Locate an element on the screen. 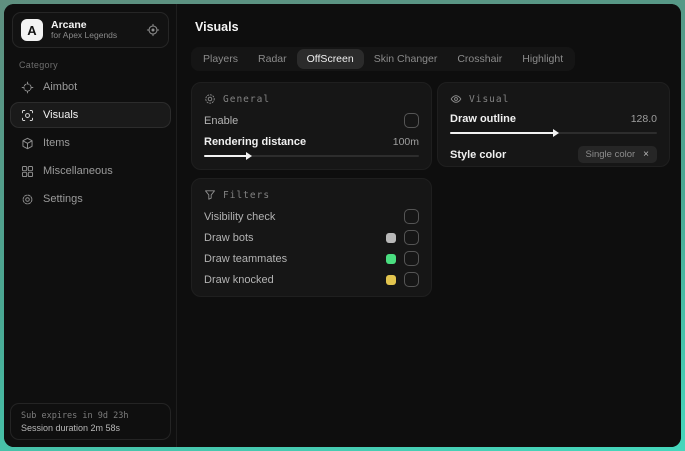  enable-label: Enable is located at coordinates (221, 120).